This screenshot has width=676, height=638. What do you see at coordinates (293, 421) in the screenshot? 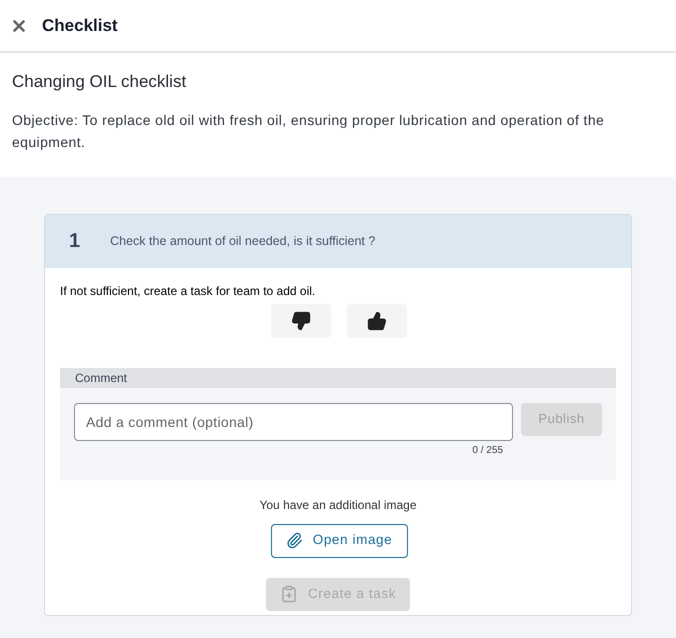
I see `comment-field: Add a comment (optional)` at bounding box center [293, 421].